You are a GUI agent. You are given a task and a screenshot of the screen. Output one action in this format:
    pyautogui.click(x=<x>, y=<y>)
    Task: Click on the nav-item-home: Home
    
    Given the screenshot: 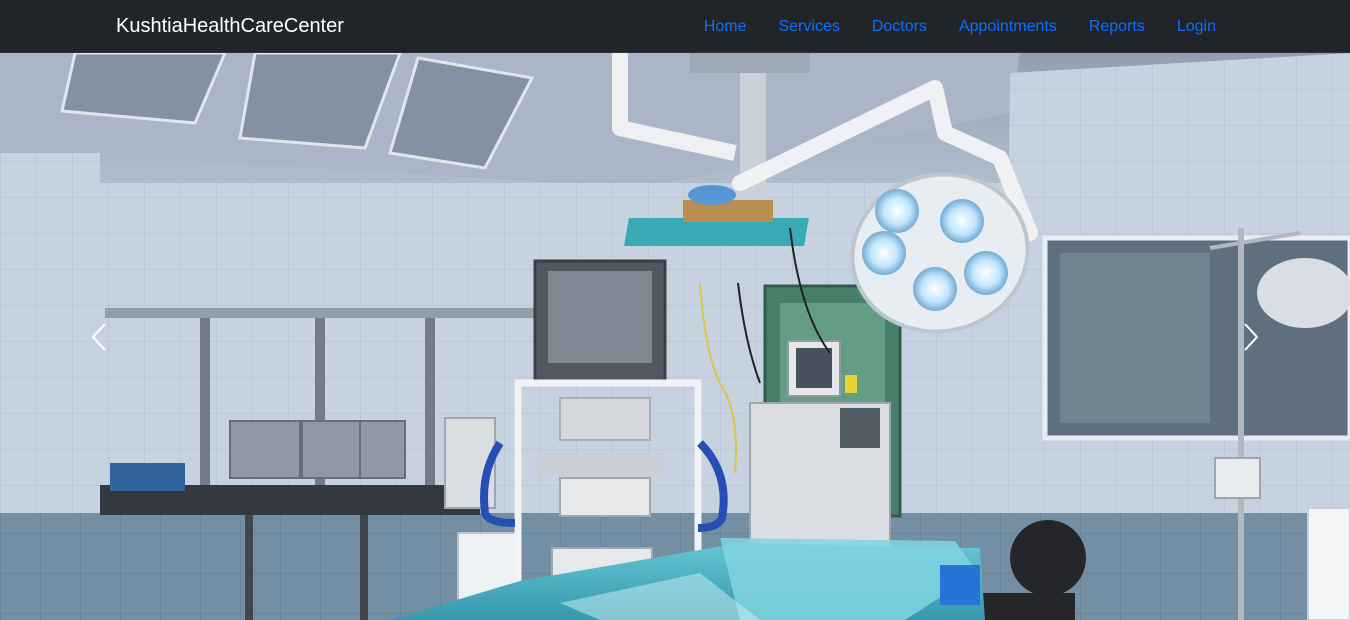 What is the action you would take?
    pyautogui.click(x=725, y=27)
    